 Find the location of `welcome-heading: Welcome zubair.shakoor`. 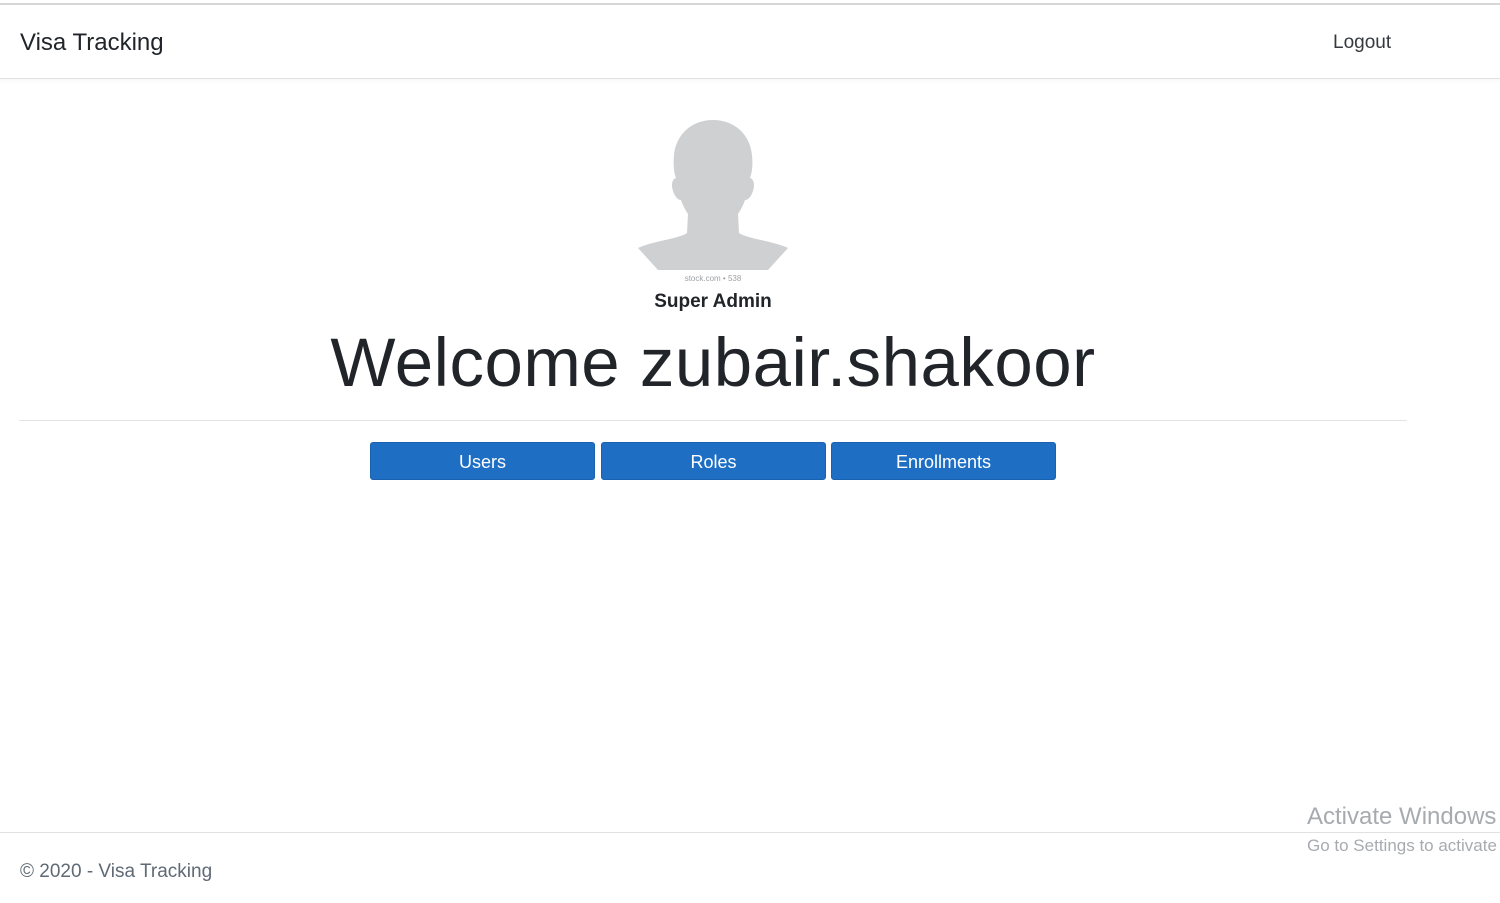

welcome-heading: Welcome zubair.shakoor is located at coordinates (713, 362).